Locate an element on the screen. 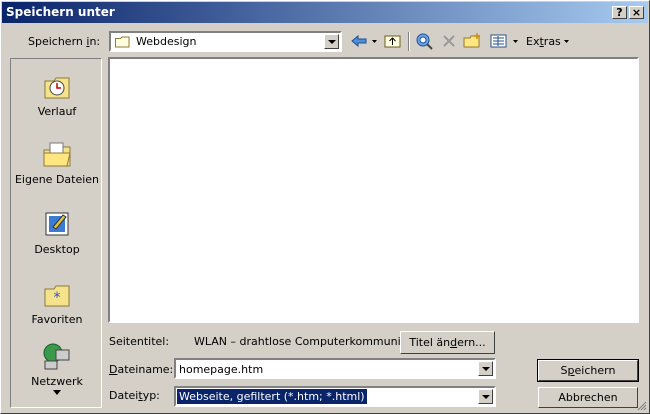  place-favorites: * Favoriten is located at coordinates (57, 302).